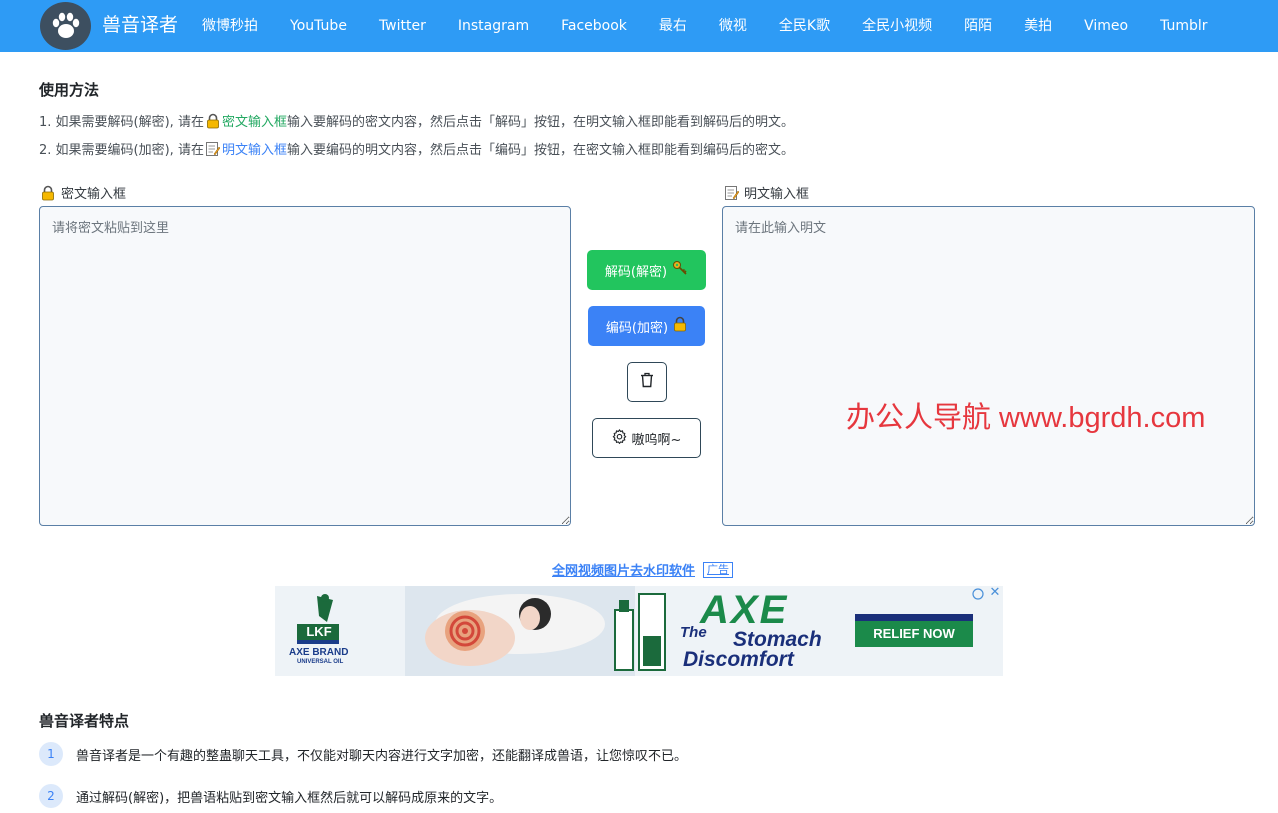  I want to click on ad-banner-logo-text: LKF, so click(319, 631).